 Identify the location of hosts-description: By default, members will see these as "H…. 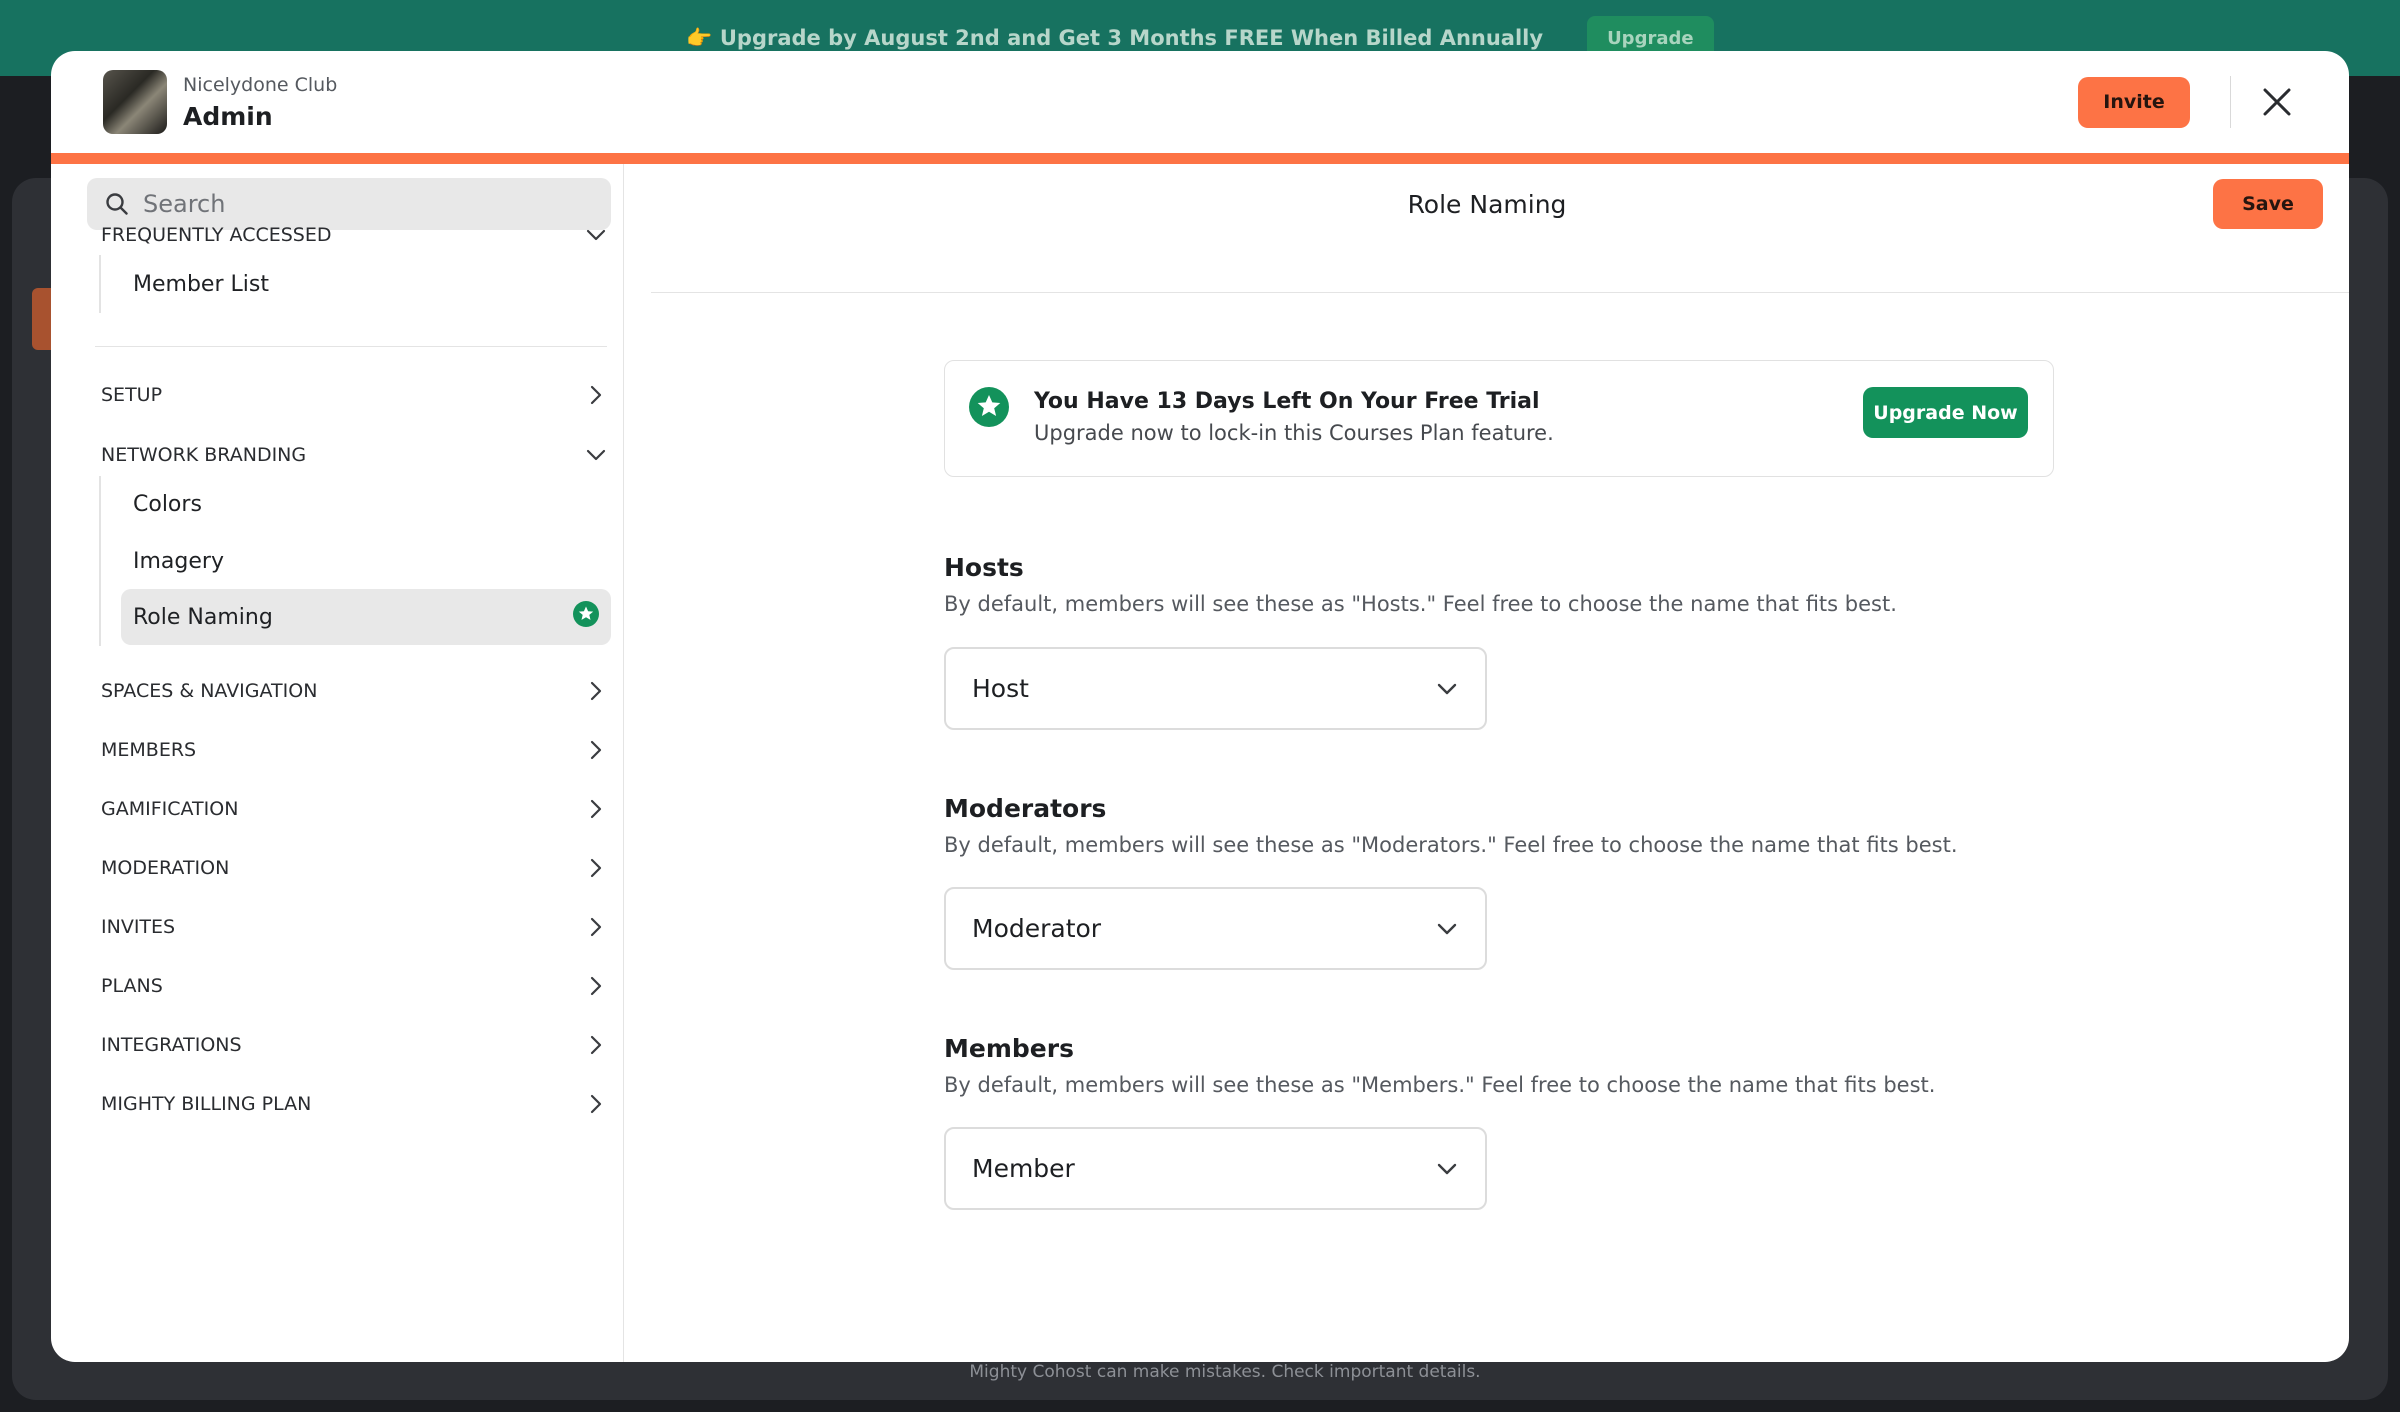
(1420, 604).